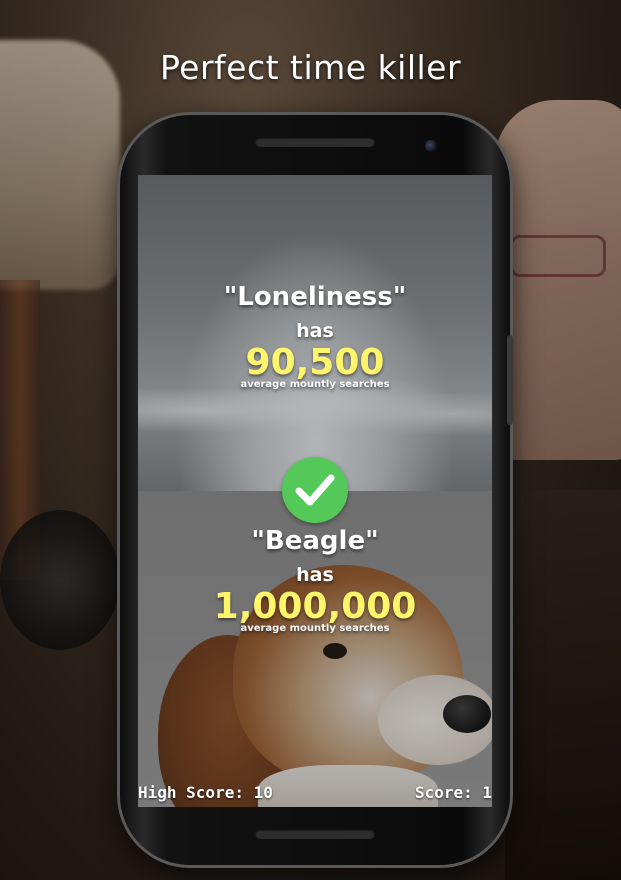 The image size is (621, 880). What do you see at coordinates (431, 146) in the screenshot?
I see `front-camera` at bounding box center [431, 146].